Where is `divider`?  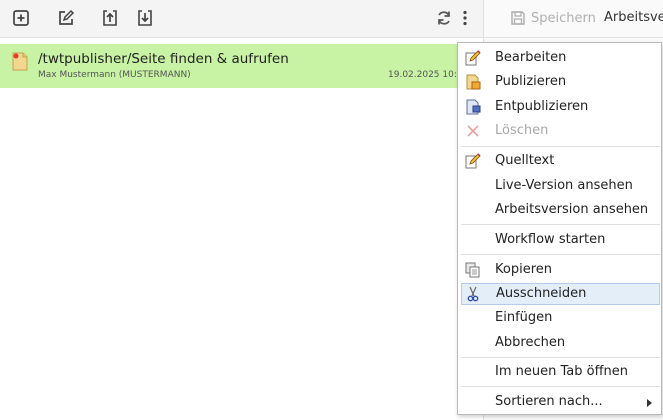 divider is located at coordinates (573, 37).